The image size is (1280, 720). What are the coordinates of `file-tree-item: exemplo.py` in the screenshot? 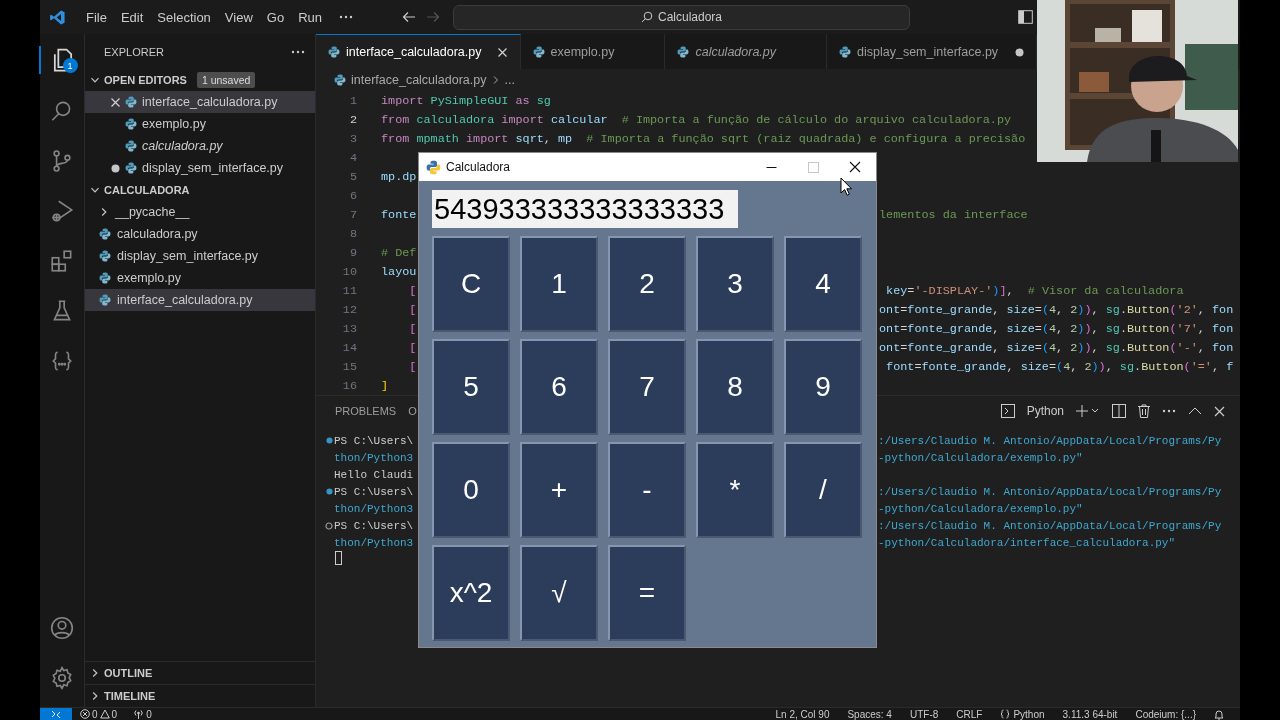 It's located at (200, 278).